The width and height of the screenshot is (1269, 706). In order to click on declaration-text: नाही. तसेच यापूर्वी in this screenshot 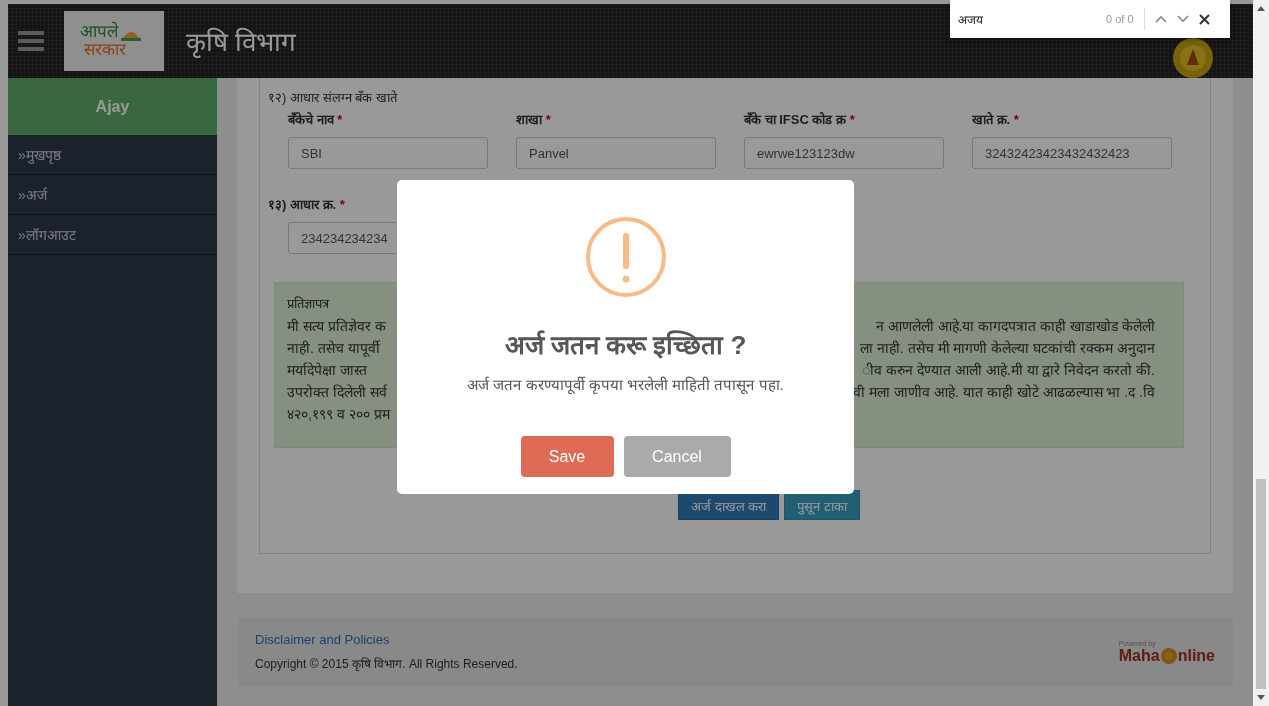, I will do `click(333, 349)`.